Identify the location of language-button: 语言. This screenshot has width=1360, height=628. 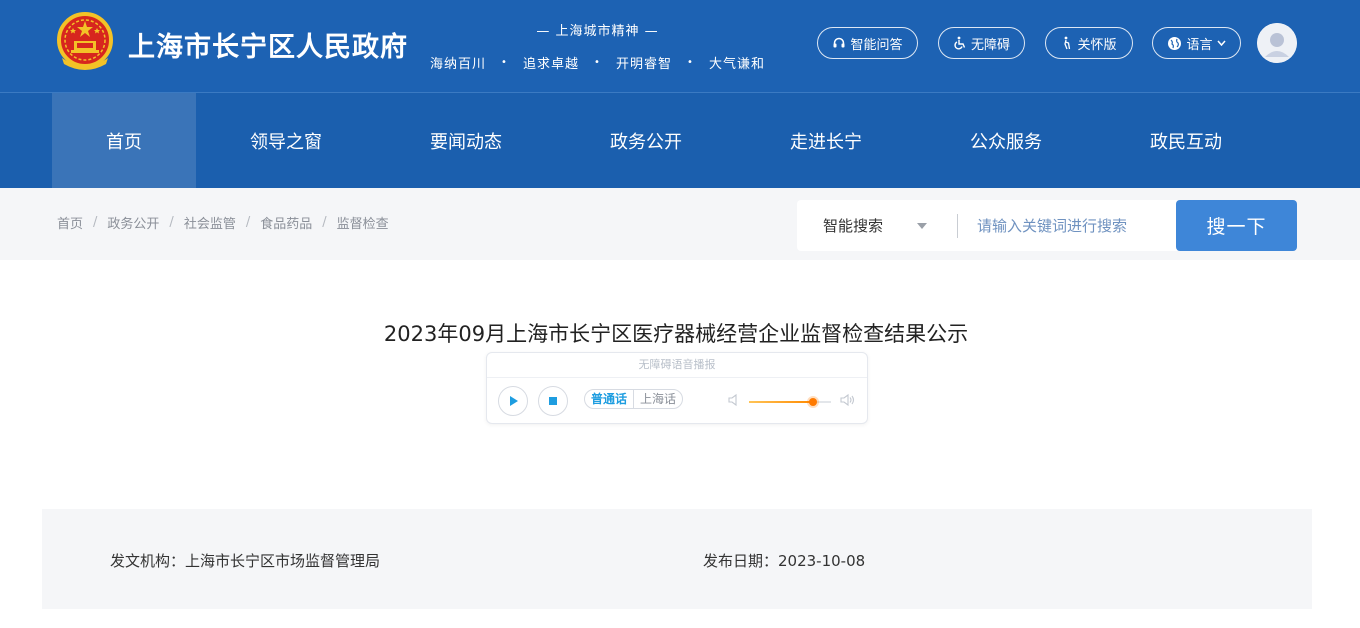
(1196, 43).